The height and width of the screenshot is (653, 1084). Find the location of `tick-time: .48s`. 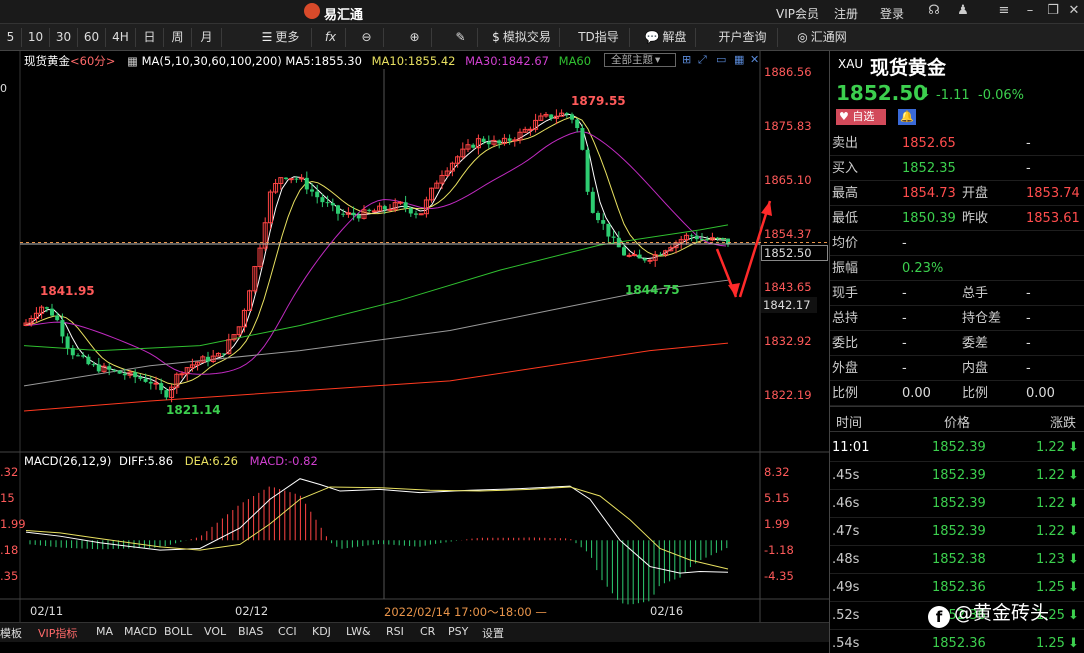

tick-time: .48s is located at coordinates (846, 559).